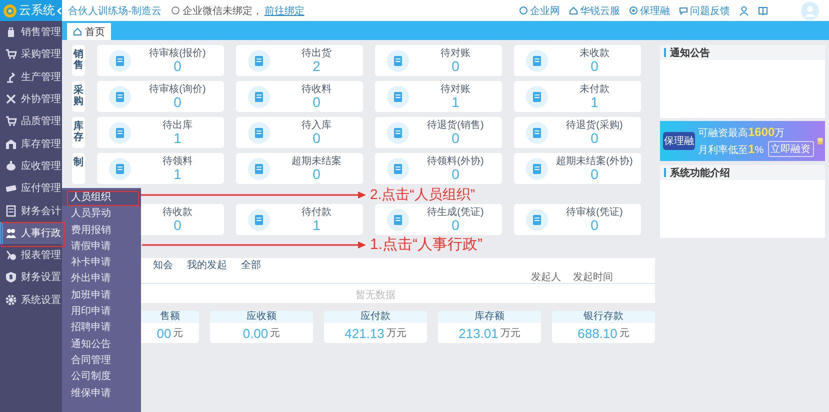  I want to click on card-title: 待退货(销售), so click(455, 125).